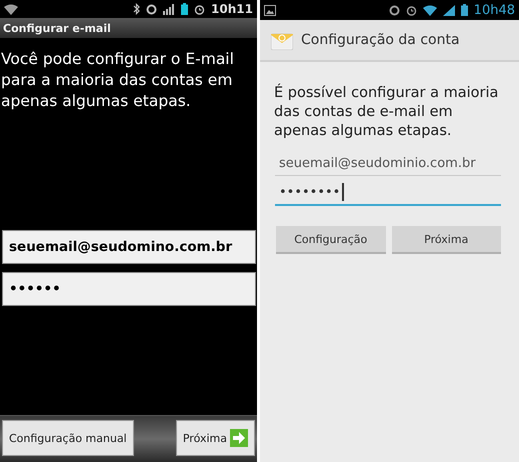  Describe the element at coordinates (446, 240) in the screenshot. I see `action-button: Próxima` at that location.